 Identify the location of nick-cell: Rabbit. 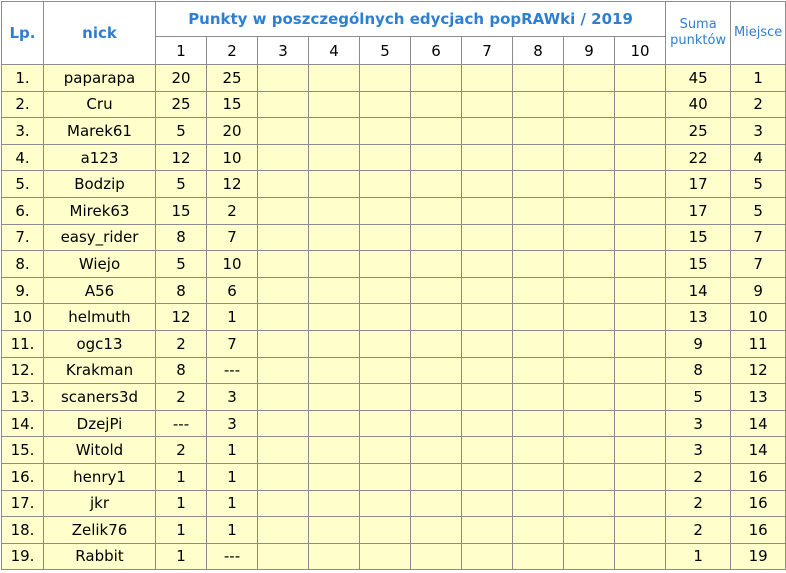
(99, 556).